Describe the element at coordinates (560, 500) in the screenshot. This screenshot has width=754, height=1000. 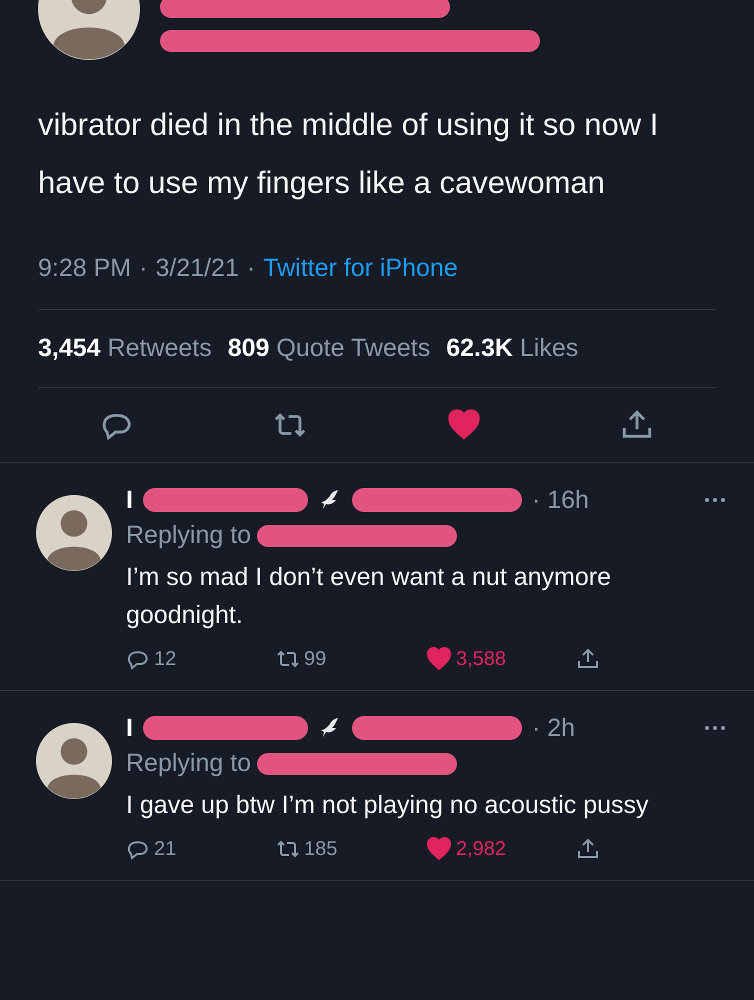
I see `tweet-age: · 16h` at that location.